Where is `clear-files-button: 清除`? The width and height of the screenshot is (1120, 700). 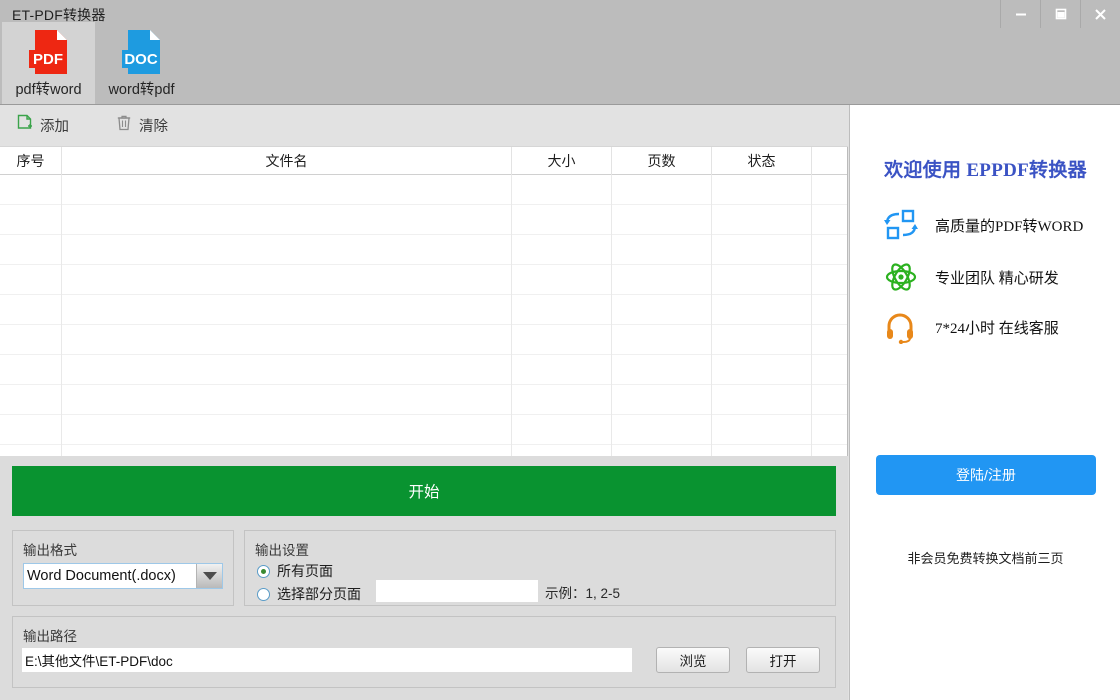
clear-files-button: 清除 is located at coordinates (141, 126).